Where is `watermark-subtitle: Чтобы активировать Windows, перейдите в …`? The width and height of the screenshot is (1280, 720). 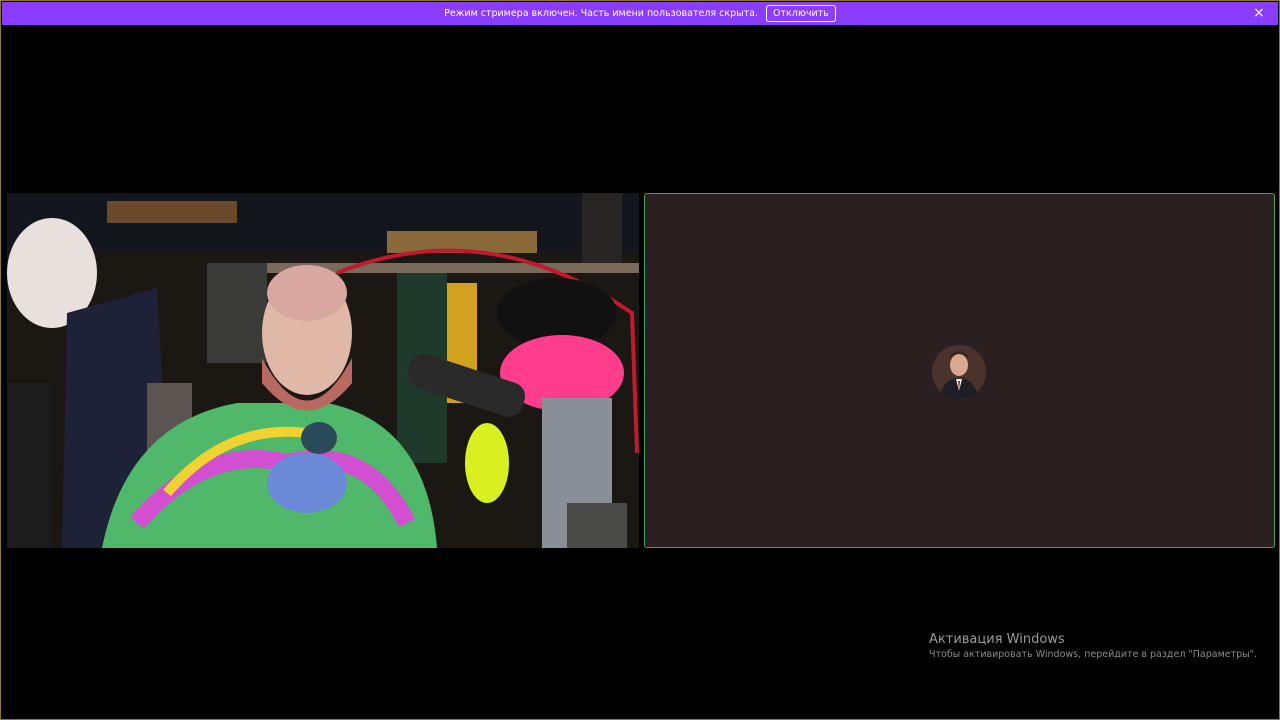 watermark-subtitle: Чтобы активировать Windows, перейдите в … is located at coordinates (1093, 654).